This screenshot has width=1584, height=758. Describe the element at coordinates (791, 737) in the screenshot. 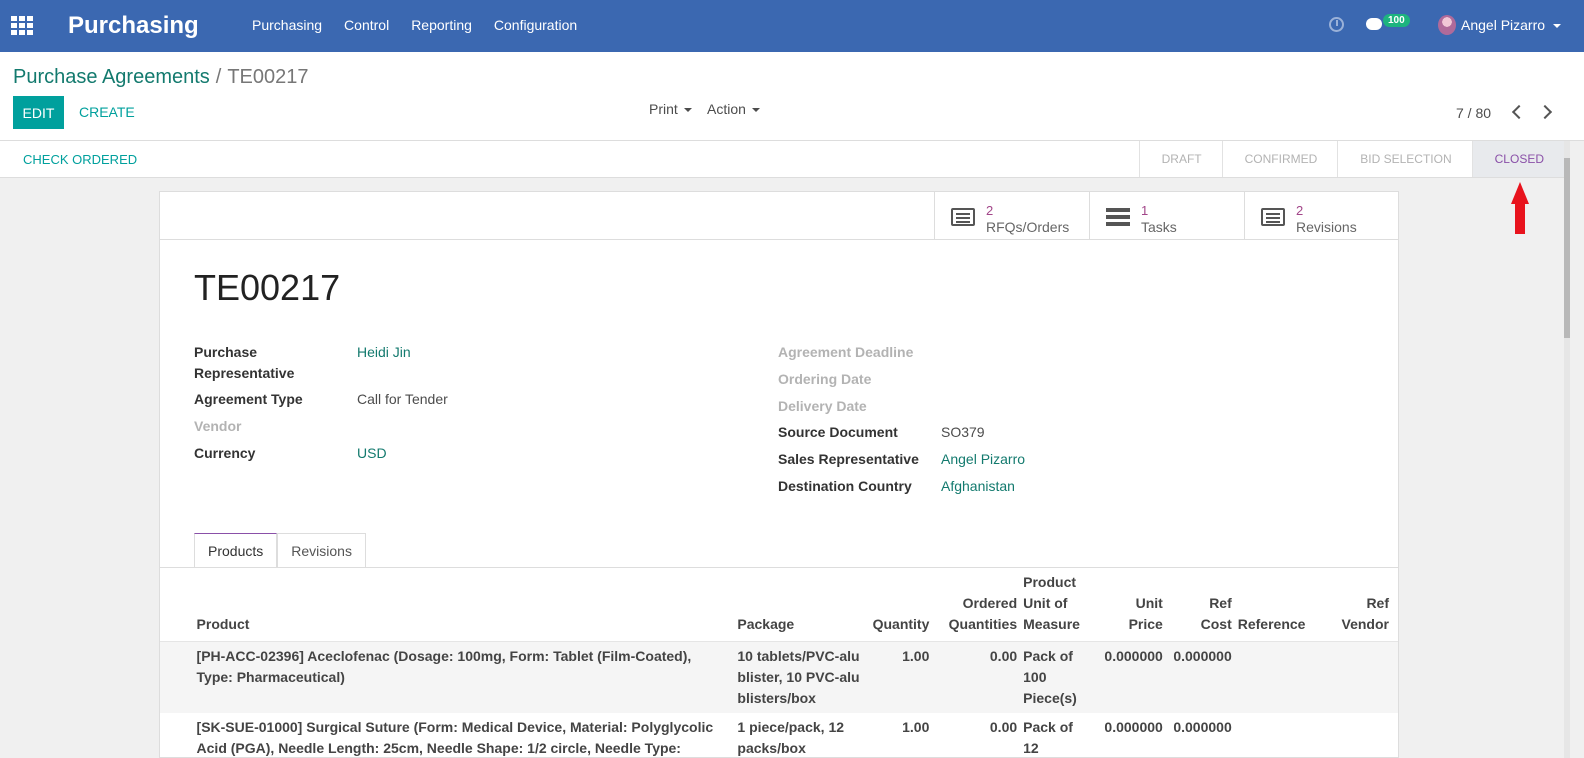

I see `cell-package: 1 piece/pack, 12 packs/box` at that location.